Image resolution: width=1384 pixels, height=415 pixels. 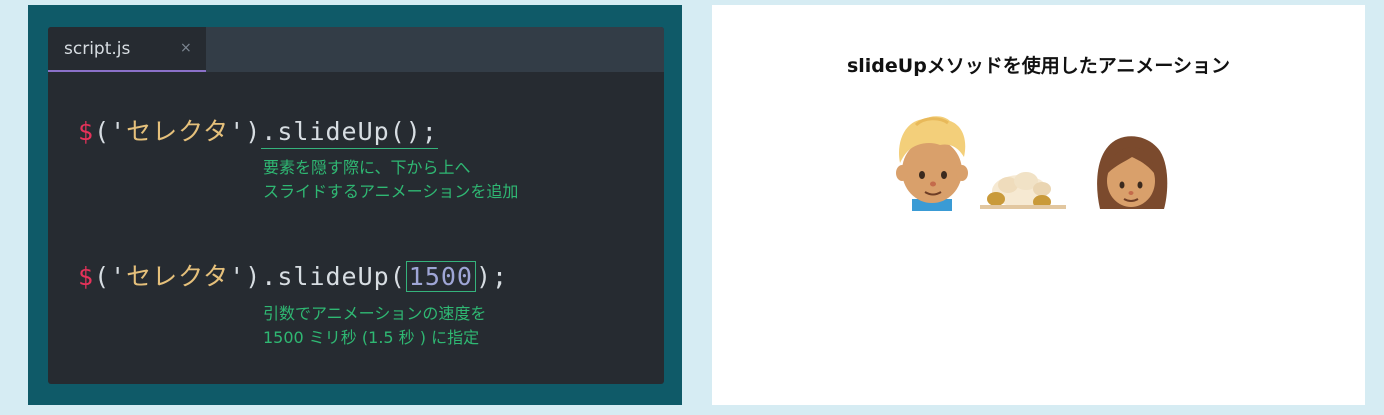 I want to click on code-line-1: $('セレクタ').slideUp();, so click(x=258, y=130).